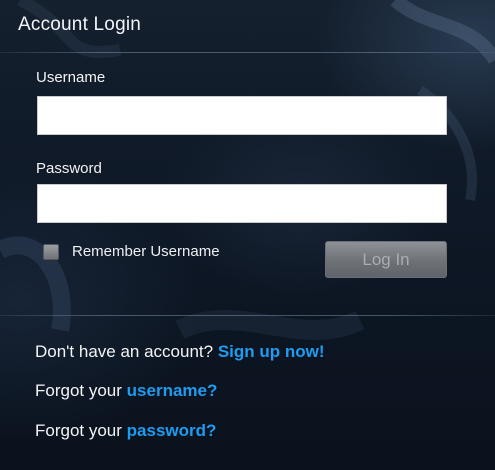  What do you see at coordinates (386, 259) in the screenshot?
I see `login-button: Log In` at bounding box center [386, 259].